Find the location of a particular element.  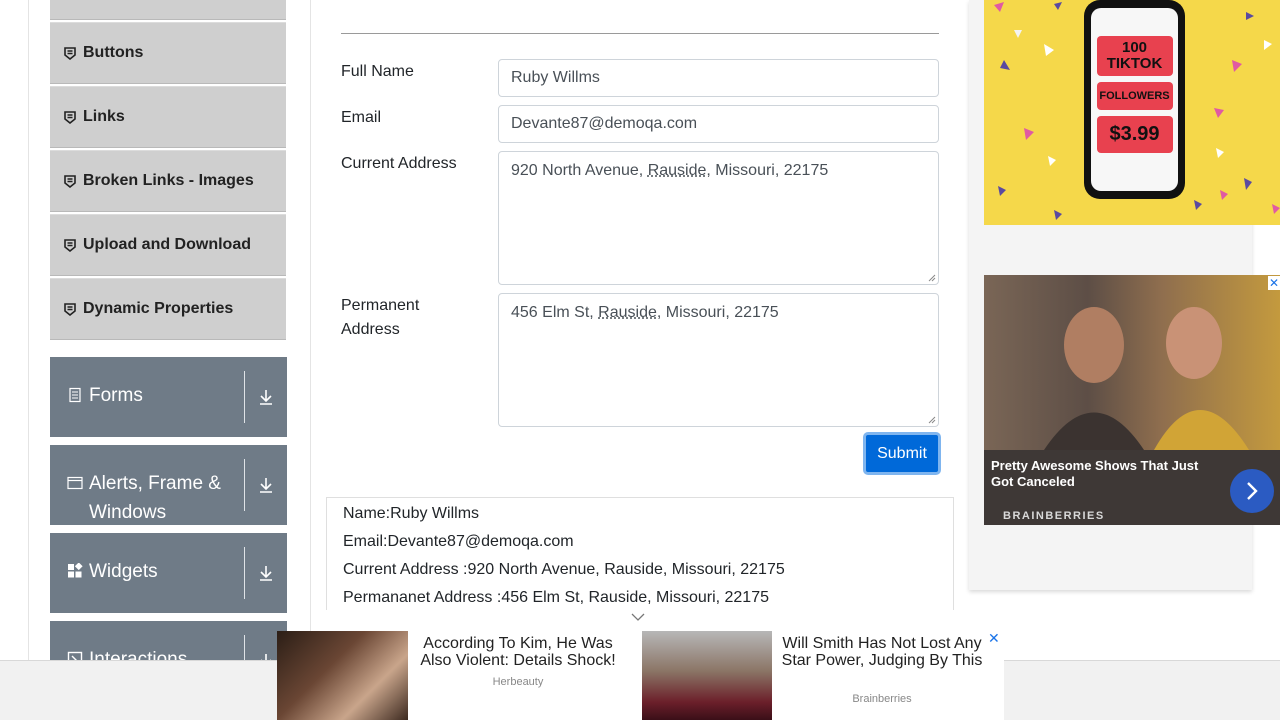

group-alerts-frame-windows: Alerts, Frame & Windows is located at coordinates (168, 485).